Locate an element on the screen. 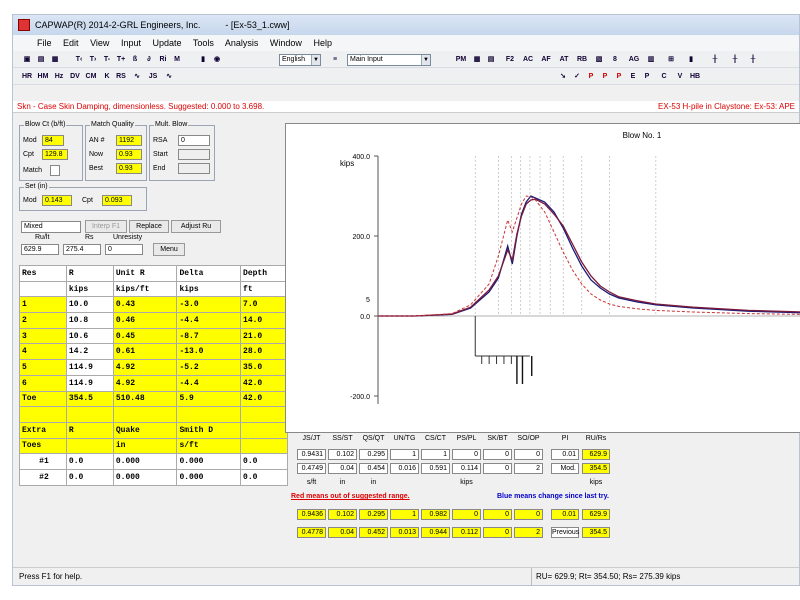 The width and height of the screenshot is (800, 600). param-row1-3: 1 is located at coordinates (404, 454).